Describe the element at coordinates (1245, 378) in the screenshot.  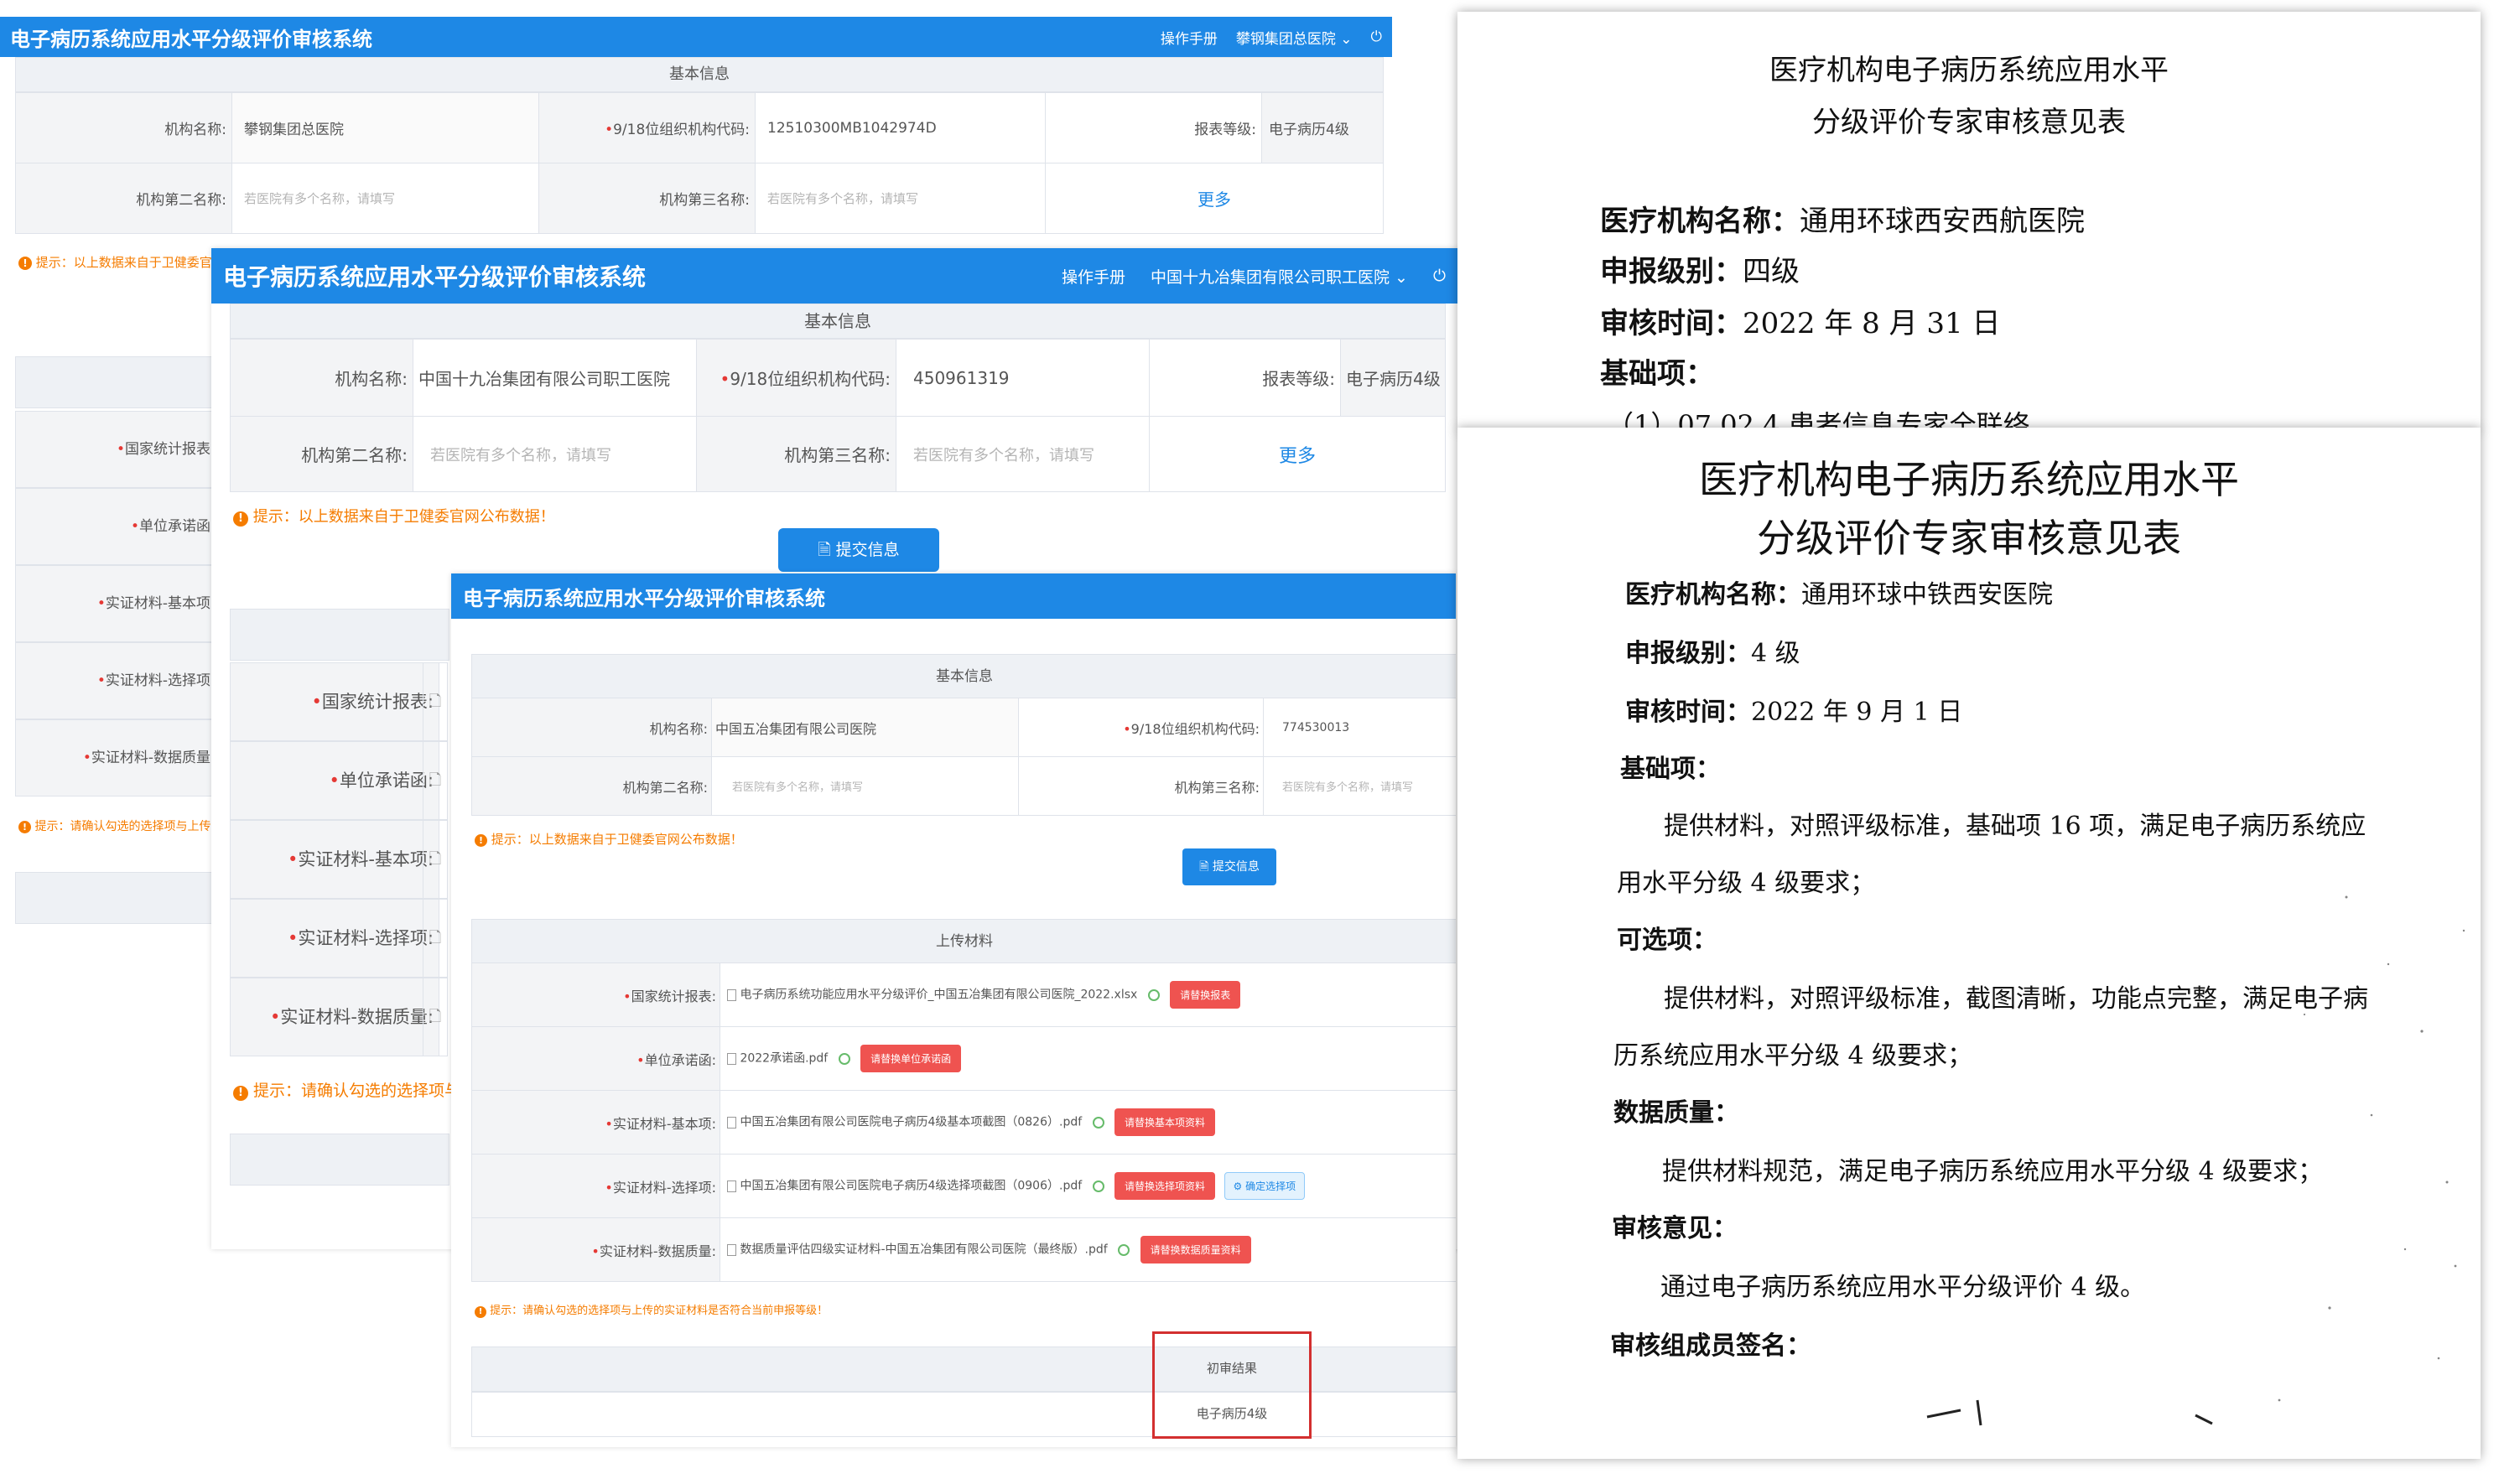
I see `level-label: 报表等级:` at that location.